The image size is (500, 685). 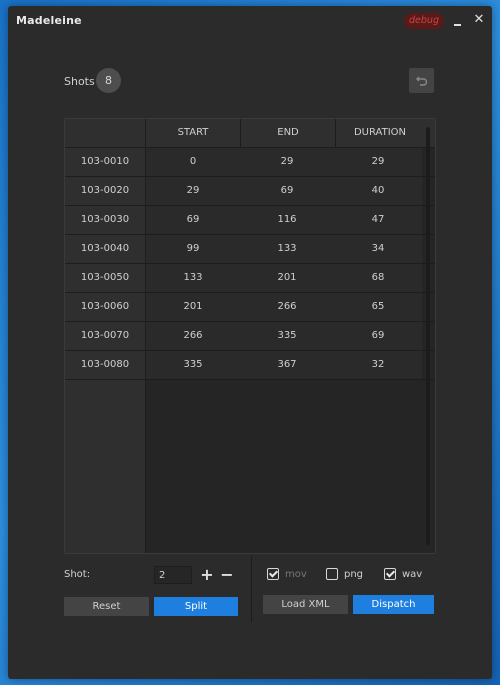 I want to click on cell-start: 69, so click(x=193, y=220).